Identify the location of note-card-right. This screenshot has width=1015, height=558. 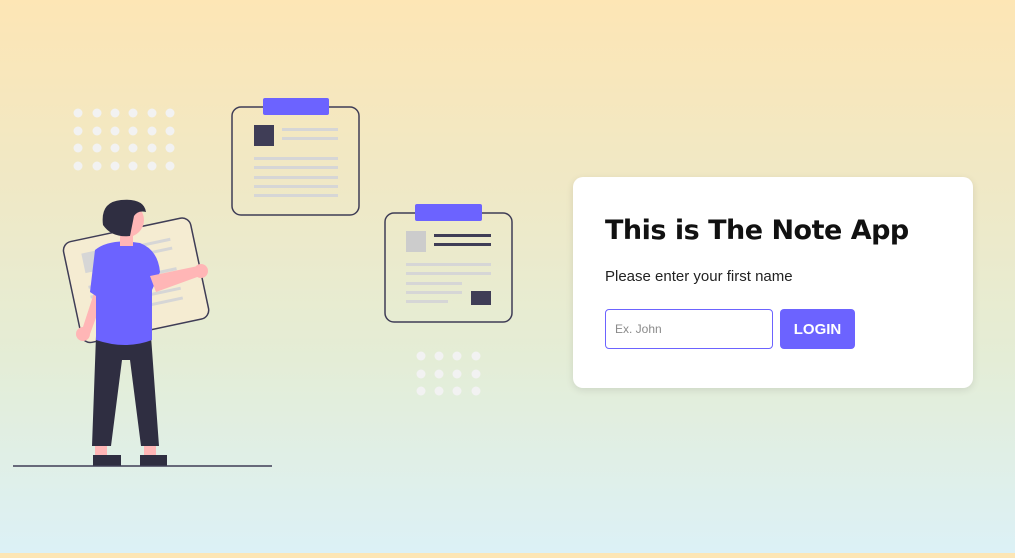
(448, 263).